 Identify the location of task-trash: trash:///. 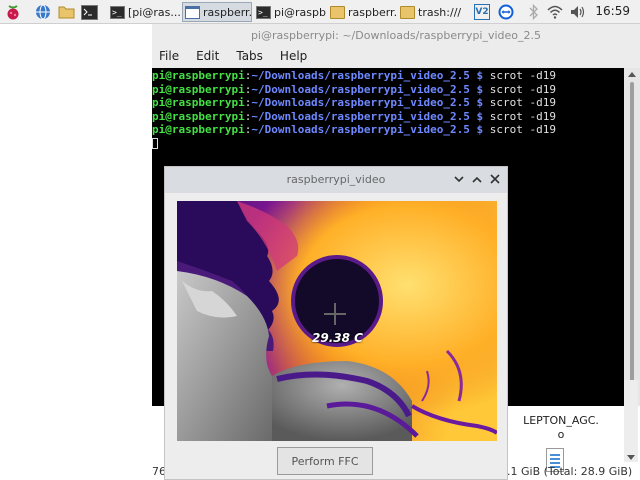
(433, 12).